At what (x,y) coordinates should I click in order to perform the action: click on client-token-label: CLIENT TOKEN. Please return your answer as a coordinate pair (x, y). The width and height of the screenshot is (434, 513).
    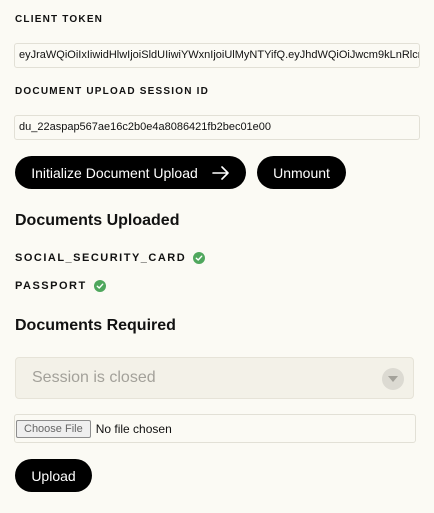
    Looking at the image, I should click on (59, 19).